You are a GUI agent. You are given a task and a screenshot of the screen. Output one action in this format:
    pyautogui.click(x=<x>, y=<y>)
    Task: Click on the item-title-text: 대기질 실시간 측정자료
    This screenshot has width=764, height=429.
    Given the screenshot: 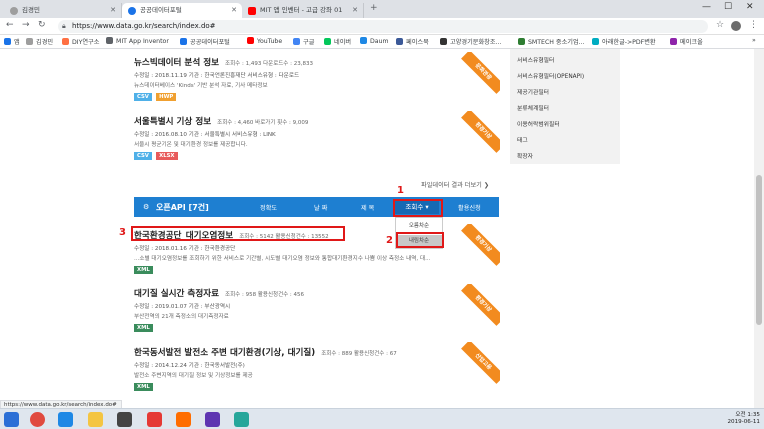 What is the action you would take?
    pyautogui.click(x=177, y=294)
    